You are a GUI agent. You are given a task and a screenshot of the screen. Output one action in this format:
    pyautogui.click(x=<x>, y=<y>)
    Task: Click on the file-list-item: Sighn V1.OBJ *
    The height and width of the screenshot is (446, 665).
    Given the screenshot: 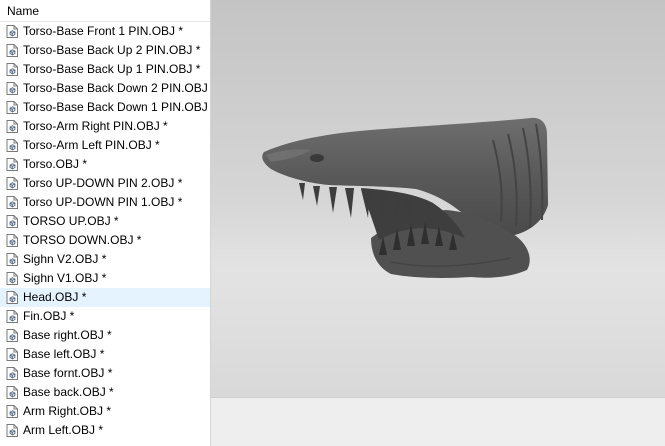 What is the action you would take?
    pyautogui.click(x=105, y=278)
    